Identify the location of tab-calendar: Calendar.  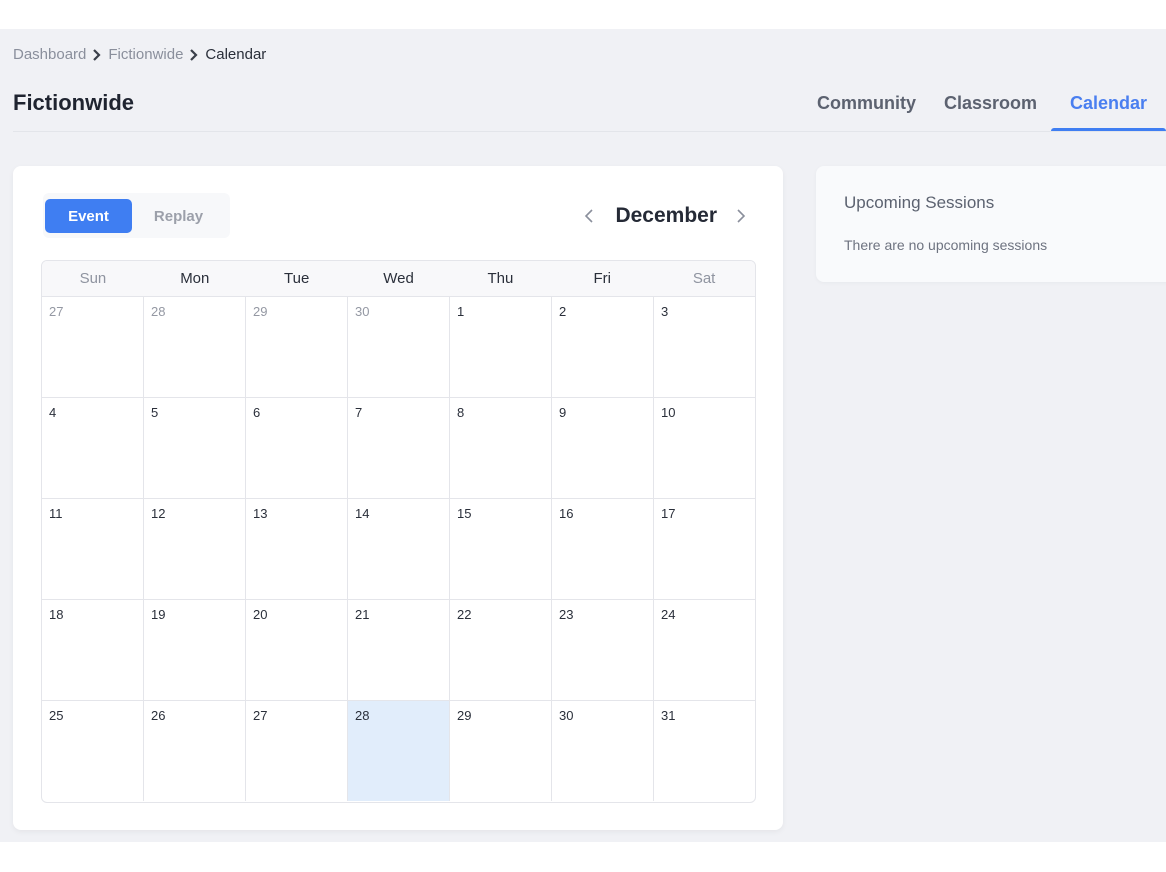
(1108, 110).